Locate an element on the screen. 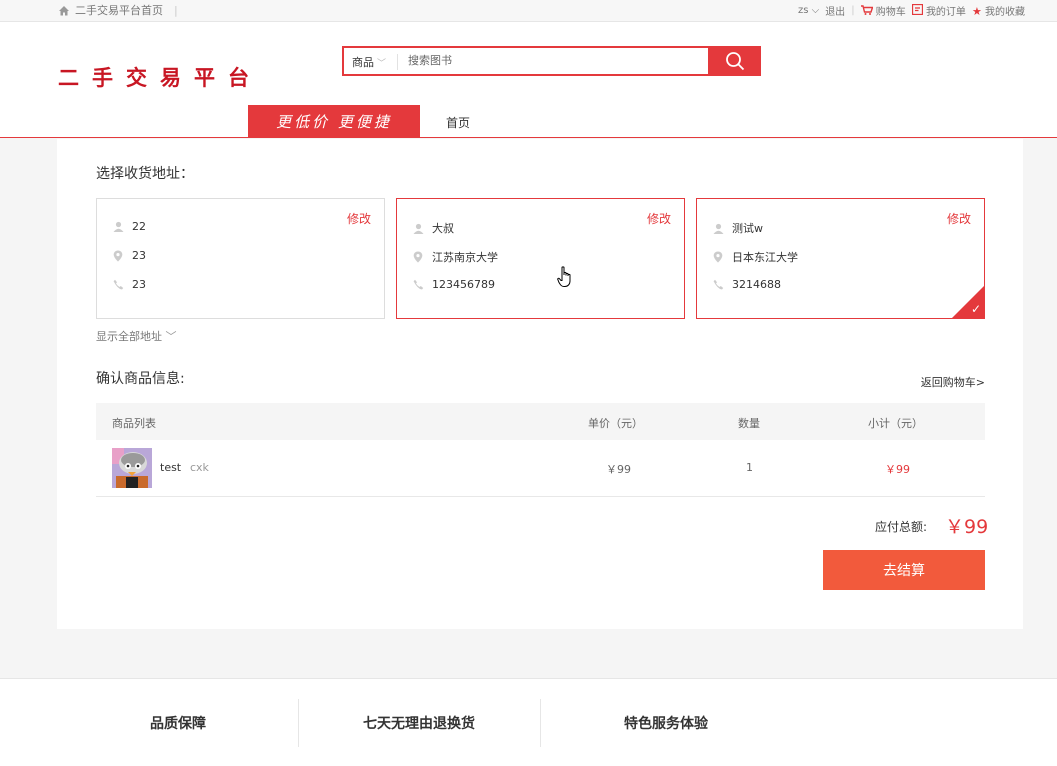  search-category-select: 商品 ﹀ is located at coordinates (369, 62).